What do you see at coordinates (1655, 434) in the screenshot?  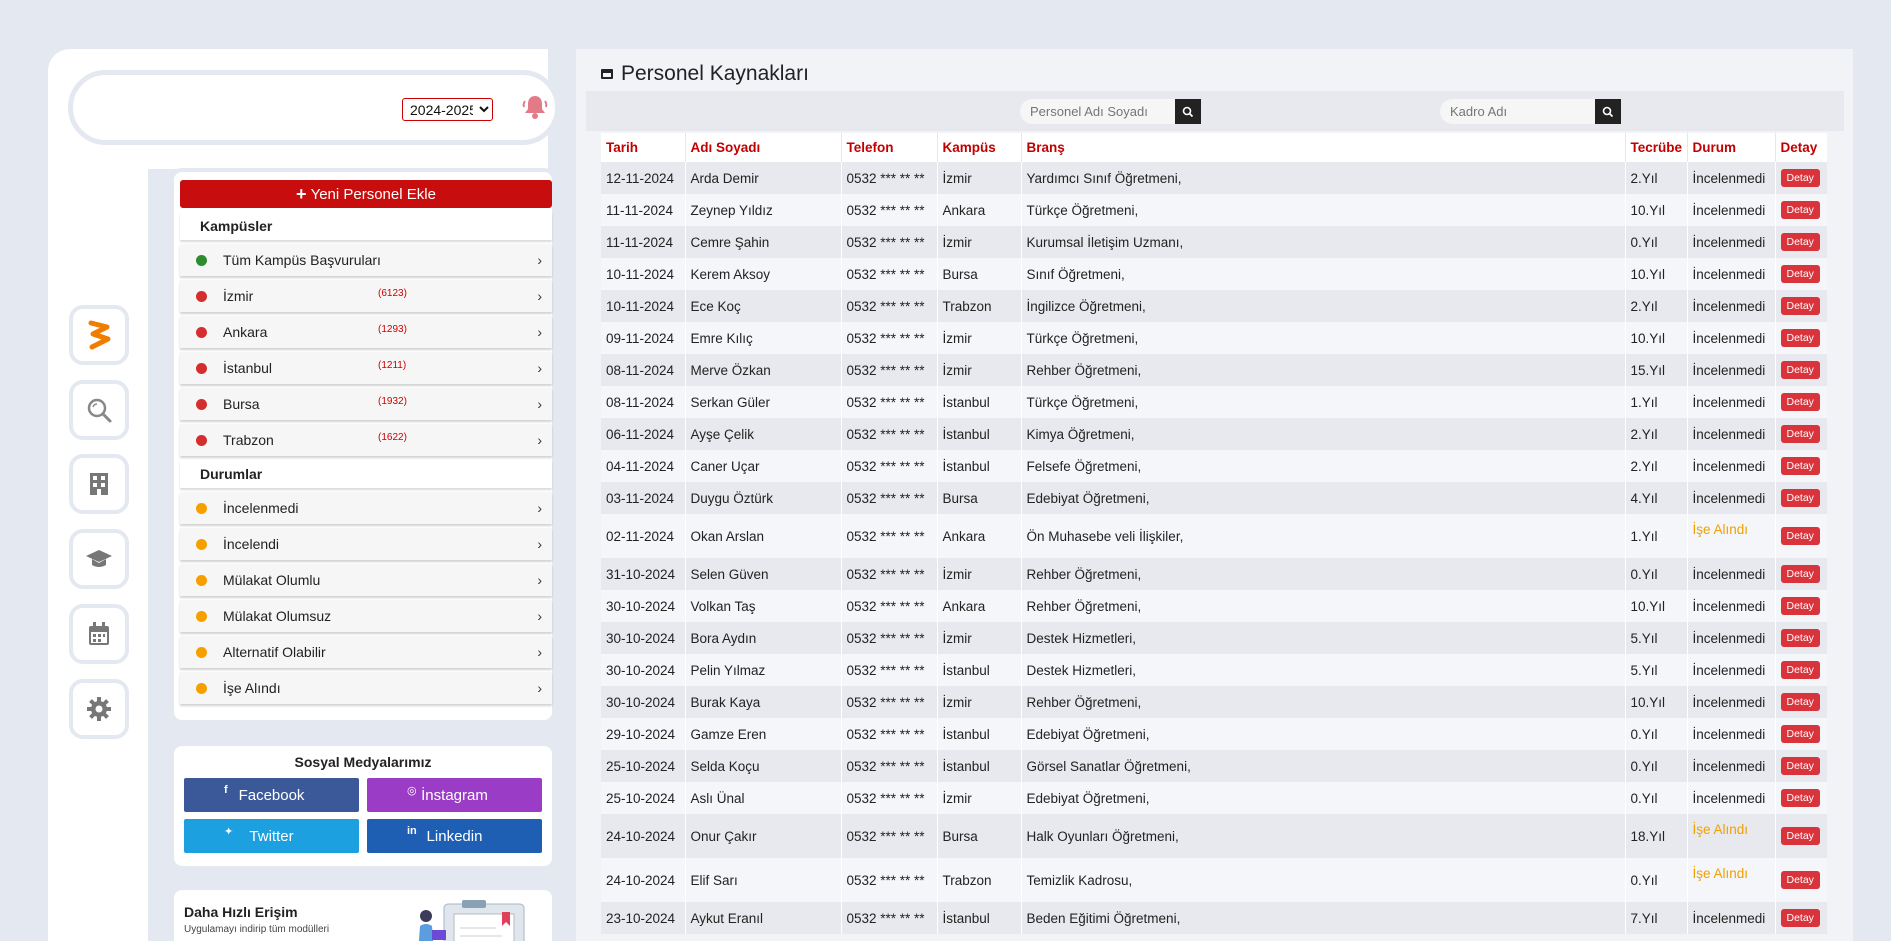 I see `experience-cell: 2.Yıl` at bounding box center [1655, 434].